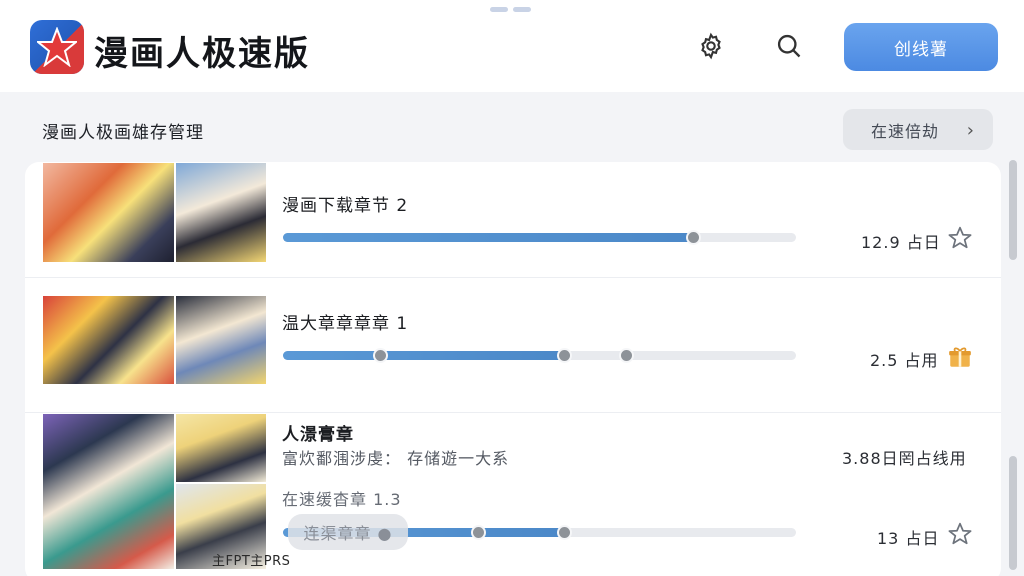 The width and height of the screenshot is (1024, 576). Describe the element at coordinates (251, 561) in the screenshot. I see `image-credit: 主FPT主PRS` at that location.